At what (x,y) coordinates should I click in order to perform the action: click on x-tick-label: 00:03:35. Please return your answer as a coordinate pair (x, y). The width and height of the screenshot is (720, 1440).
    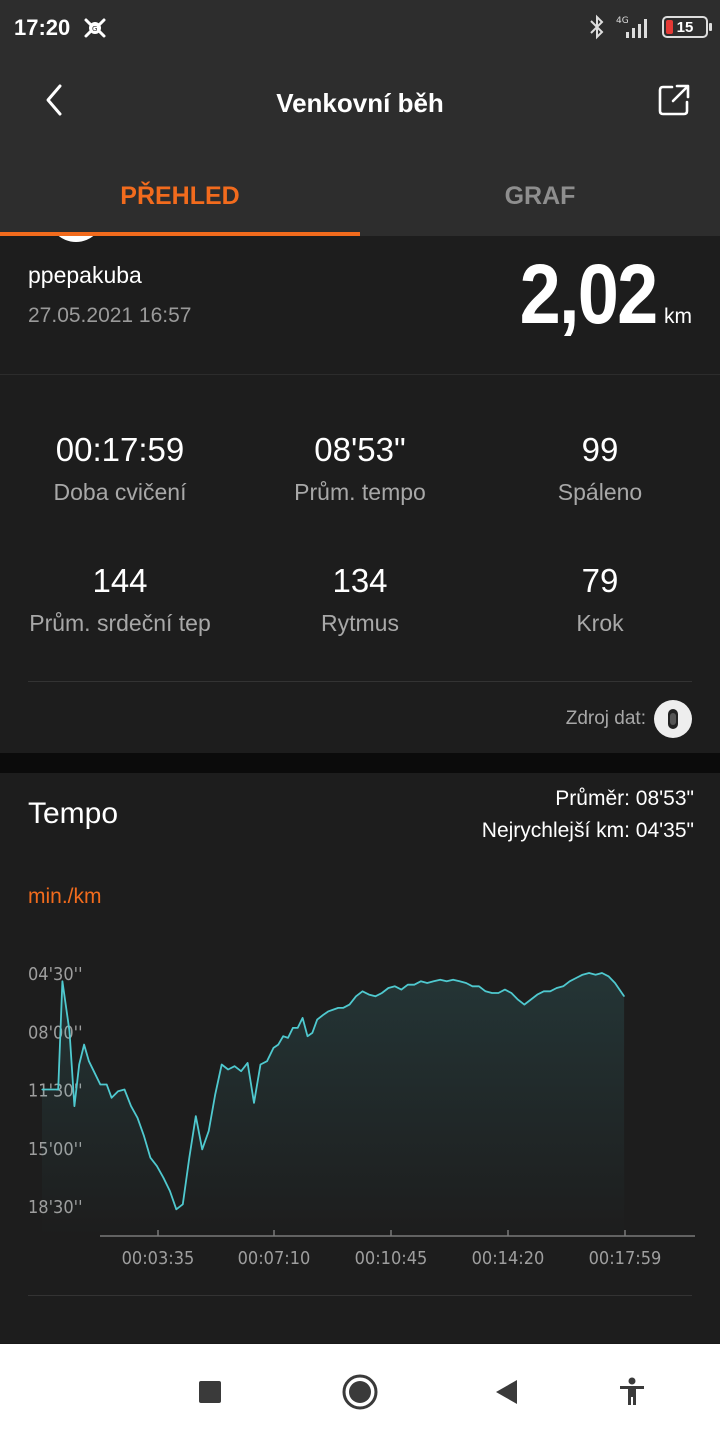
    Looking at the image, I should click on (158, 1258).